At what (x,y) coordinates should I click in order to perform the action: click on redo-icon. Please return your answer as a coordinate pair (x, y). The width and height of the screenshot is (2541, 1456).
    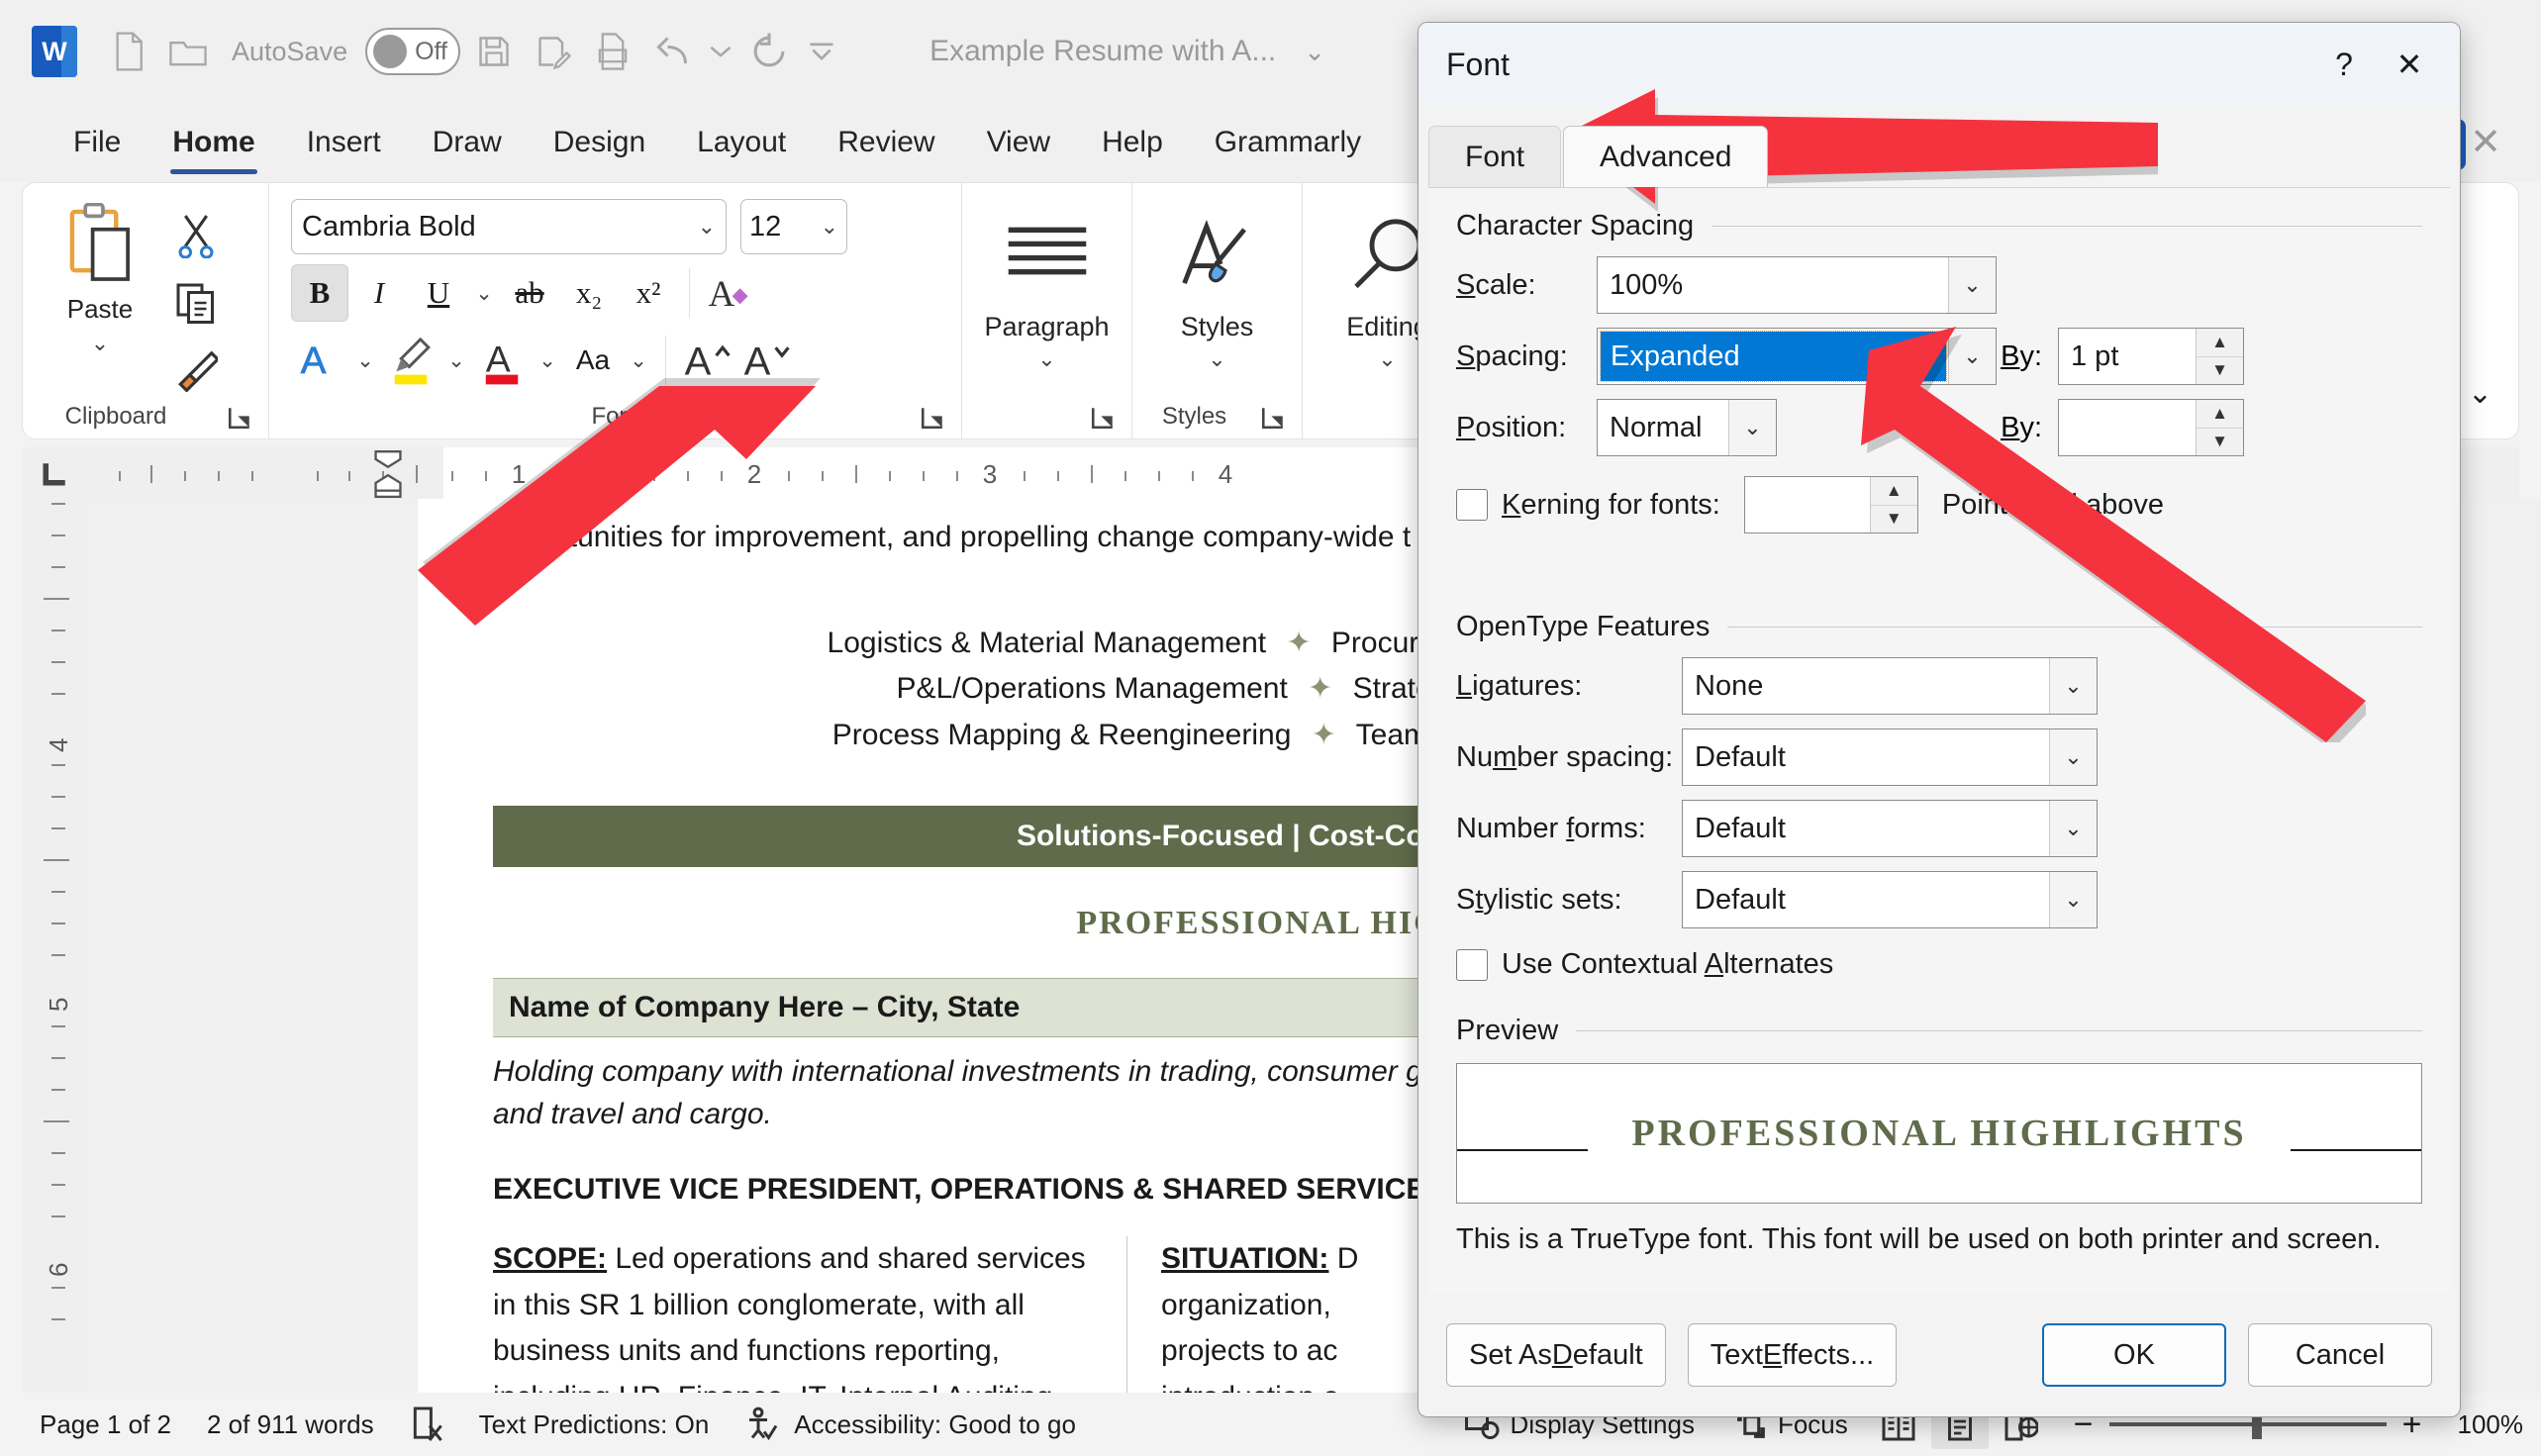
    Looking at the image, I should click on (769, 51).